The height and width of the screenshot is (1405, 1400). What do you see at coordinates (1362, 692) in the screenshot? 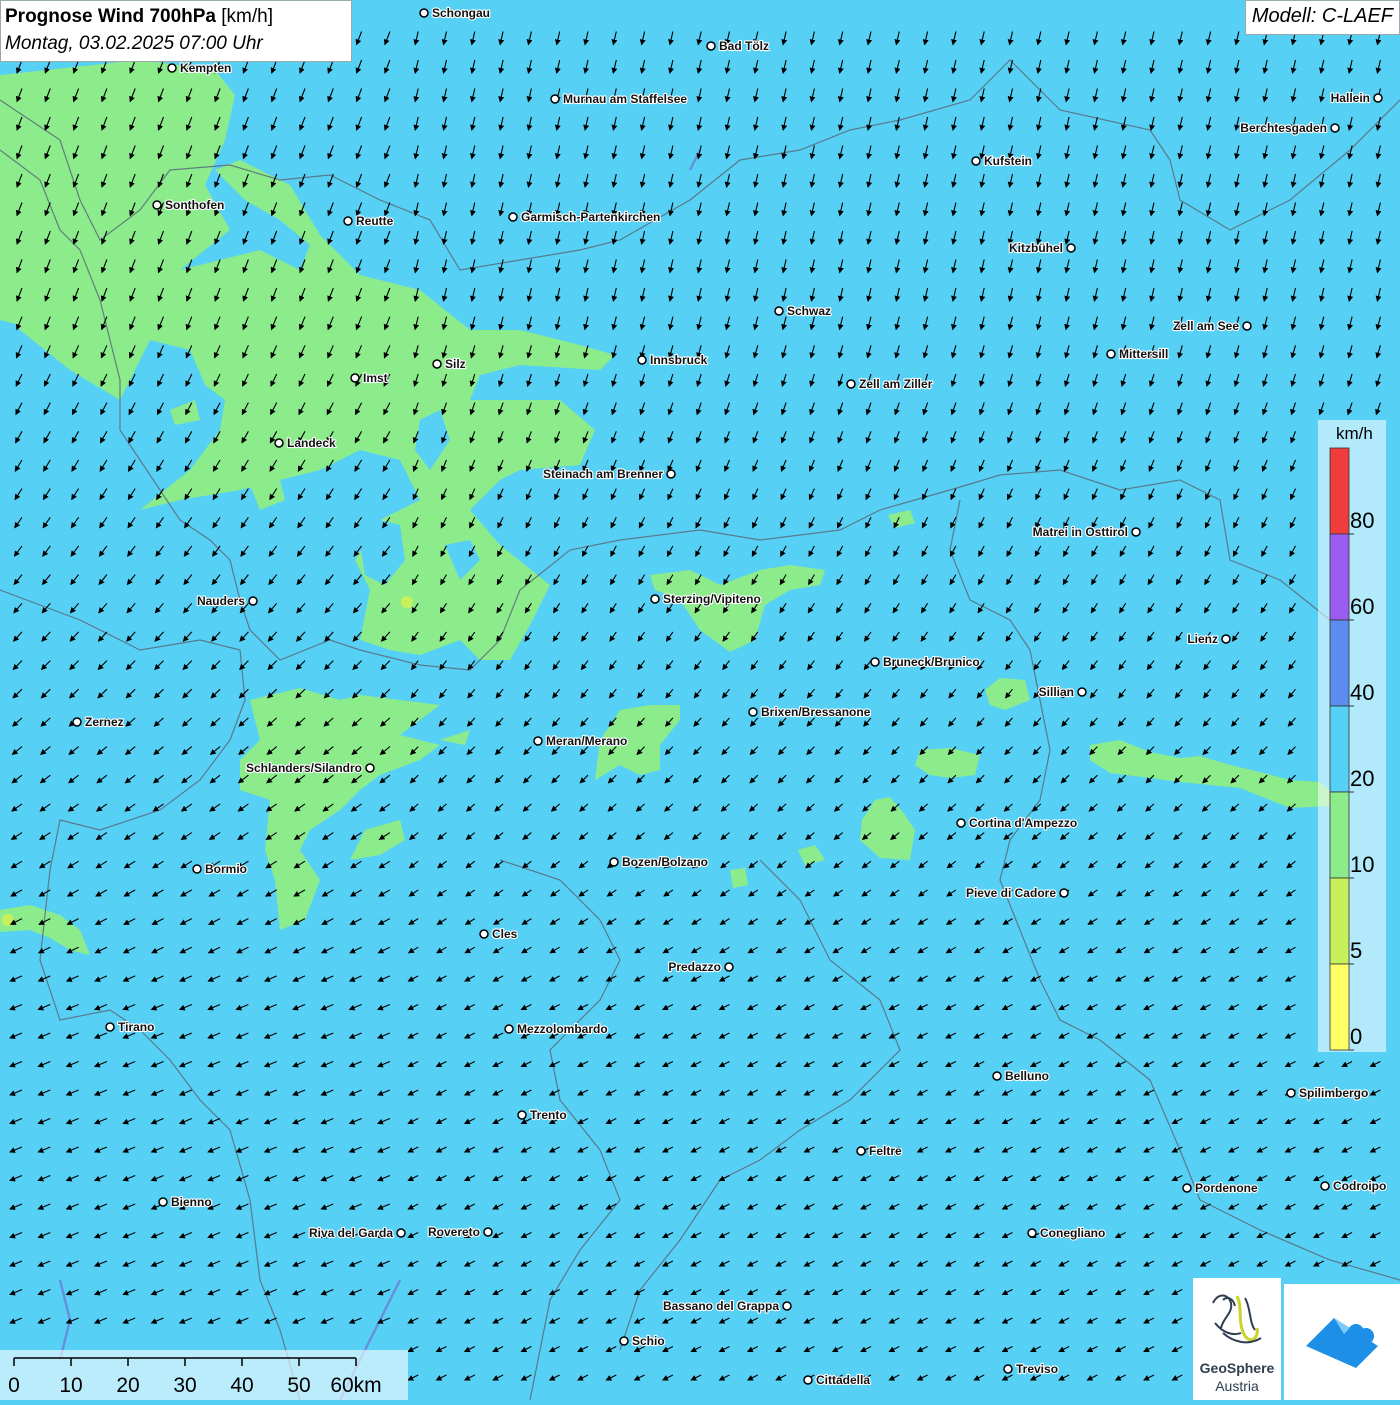
I see `legend-label: 40` at bounding box center [1362, 692].